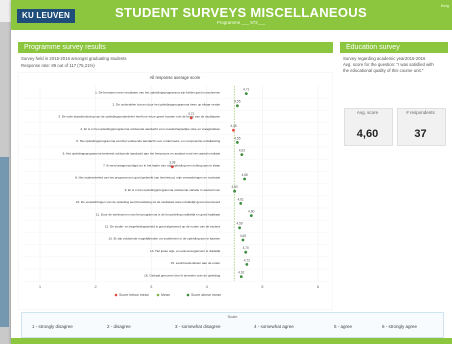 The image size is (452, 344). What do you see at coordinates (395, 127) in the screenshot?
I see `education-score-boxes: Avg. score 4,60 # respondents 37` at bounding box center [395, 127].